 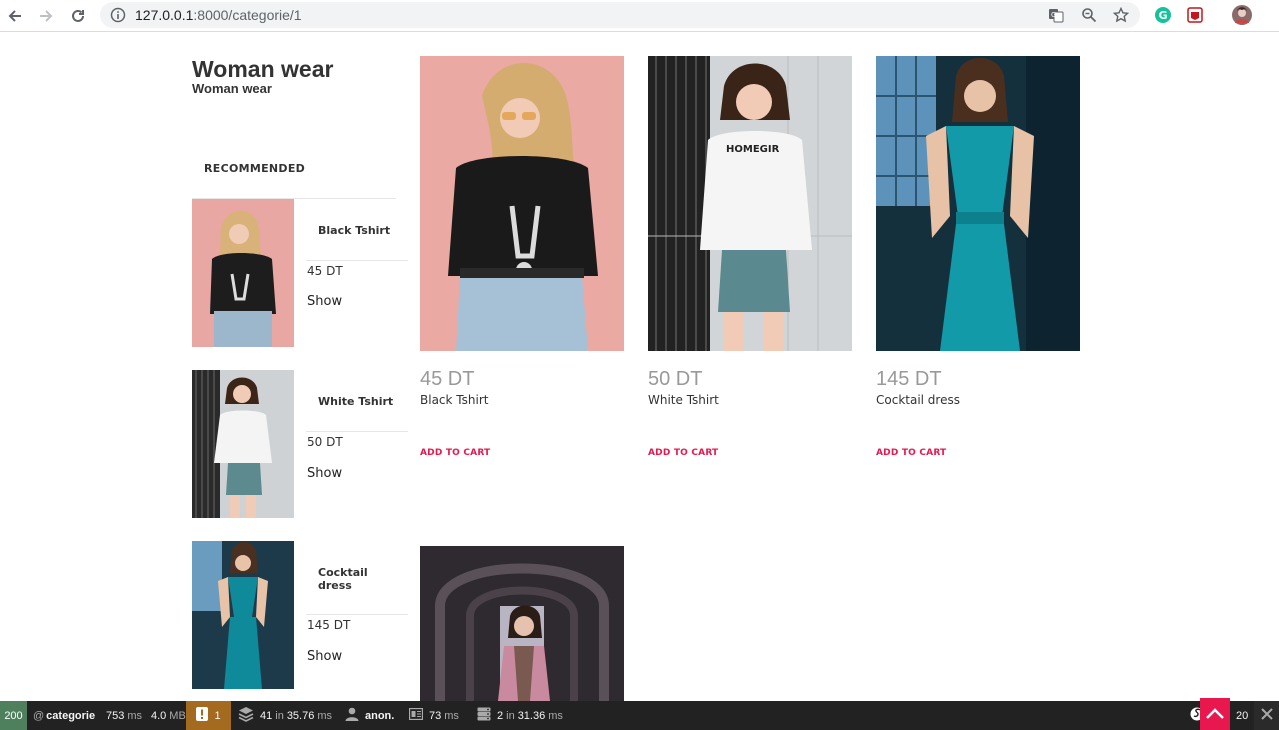 What do you see at coordinates (300, 615) in the screenshot?
I see `recommended-item: Cocktail dress 145 DT Show` at bounding box center [300, 615].